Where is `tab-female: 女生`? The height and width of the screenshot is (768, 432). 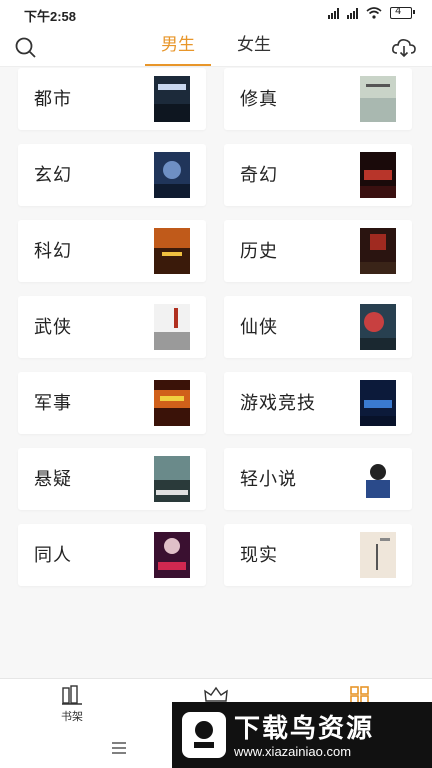 tab-female: 女生 is located at coordinates (254, 47).